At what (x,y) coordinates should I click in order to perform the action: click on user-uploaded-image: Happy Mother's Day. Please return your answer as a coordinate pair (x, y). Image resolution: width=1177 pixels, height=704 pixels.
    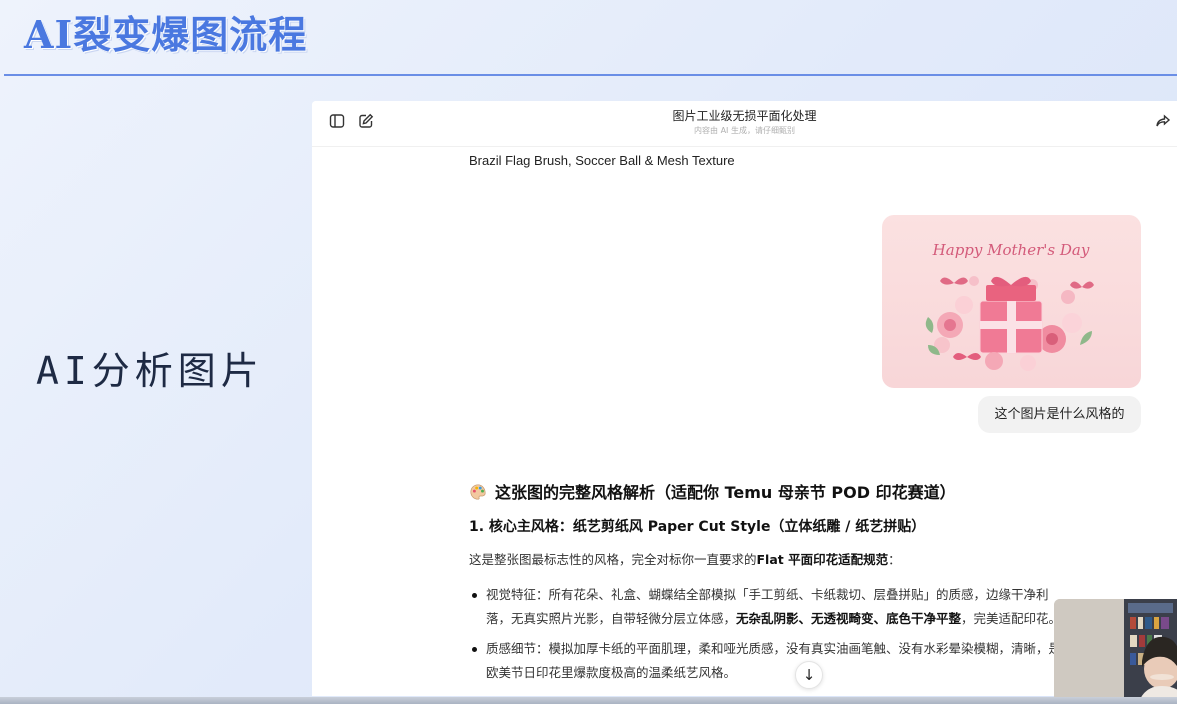
    Looking at the image, I should click on (1011, 301).